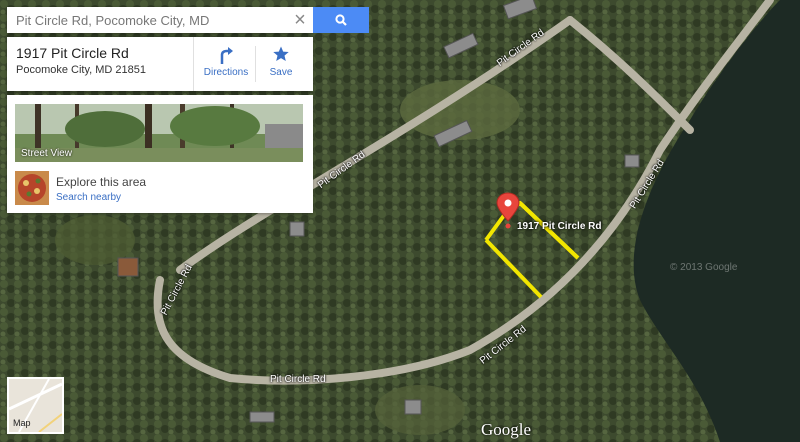 The image size is (800, 442). I want to click on place-city: Pocomoke City, MD 21851, so click(81, 70).